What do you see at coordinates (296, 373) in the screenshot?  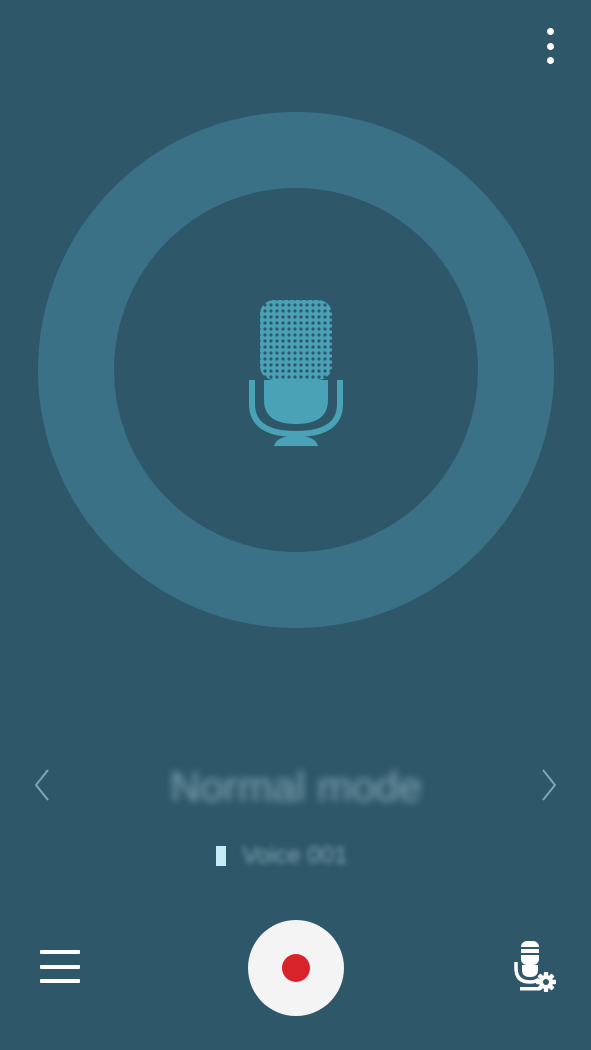 I see `microphone-icon` at bounding box center [296, 373].